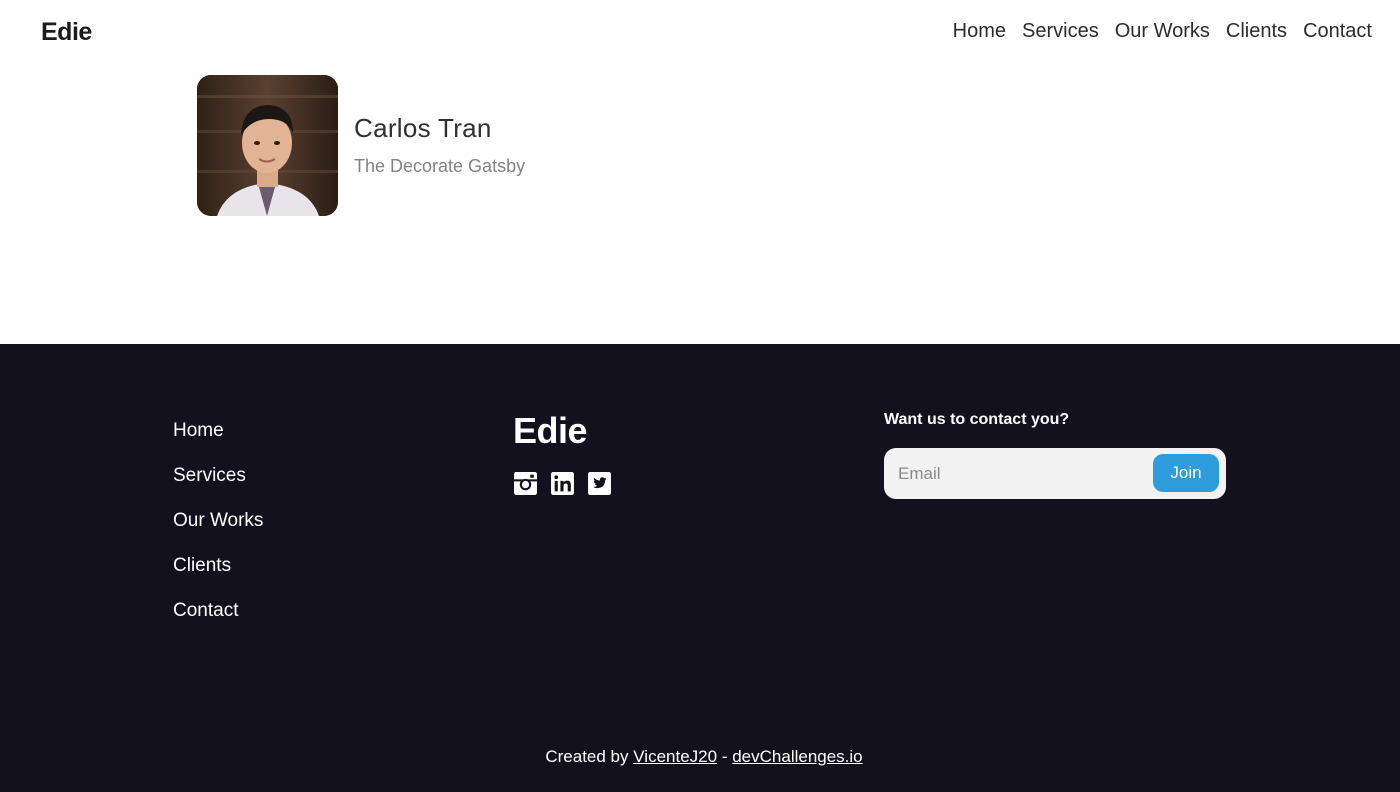 The image size is (1400, 792). Describe the element at coordinates (218, 622) in the screenshot. I see `footer-link-contact: Contact` at that location.